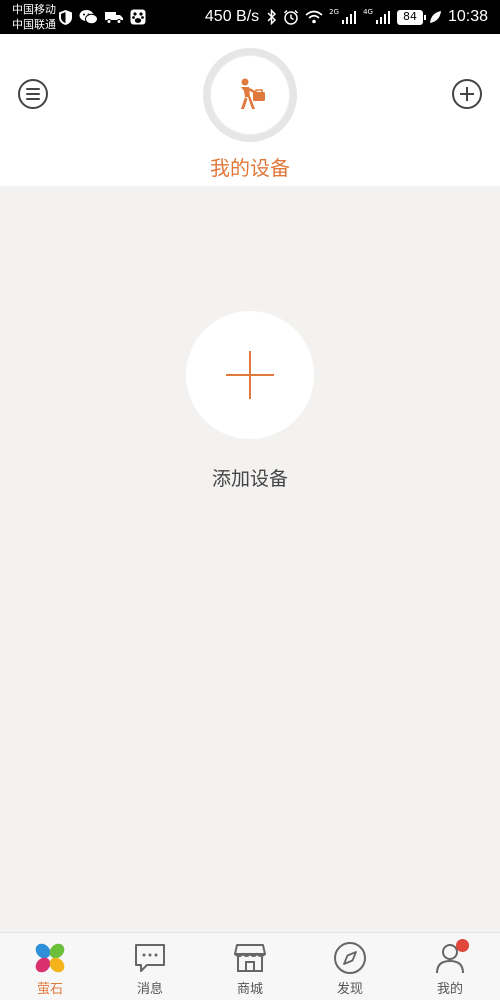  I want to click on clock: 10:38, so click(467, 16).